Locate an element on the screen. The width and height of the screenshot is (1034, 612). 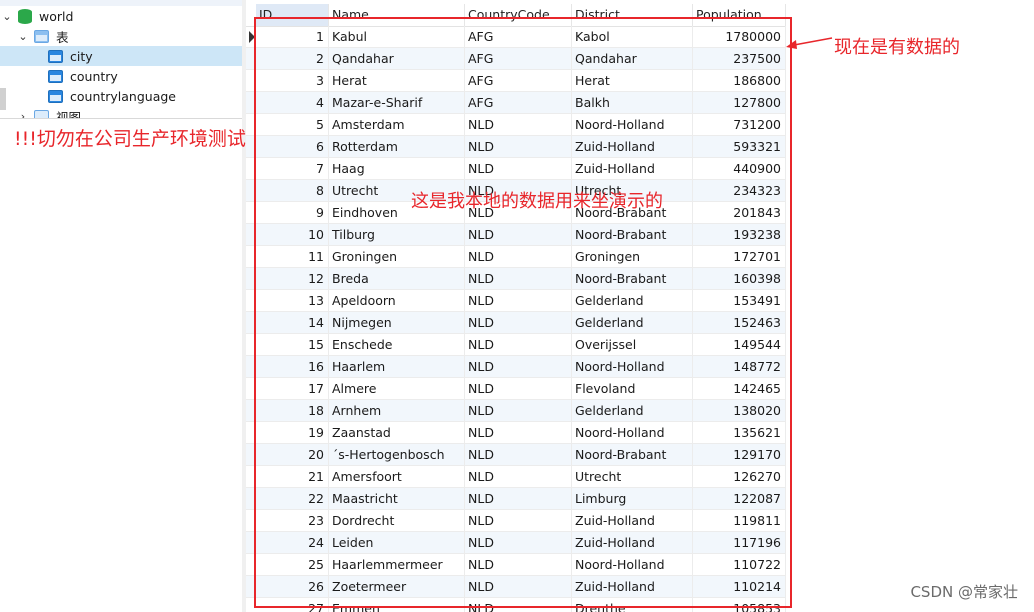
cell-population: 237500 is located at coordinates (739, 58).